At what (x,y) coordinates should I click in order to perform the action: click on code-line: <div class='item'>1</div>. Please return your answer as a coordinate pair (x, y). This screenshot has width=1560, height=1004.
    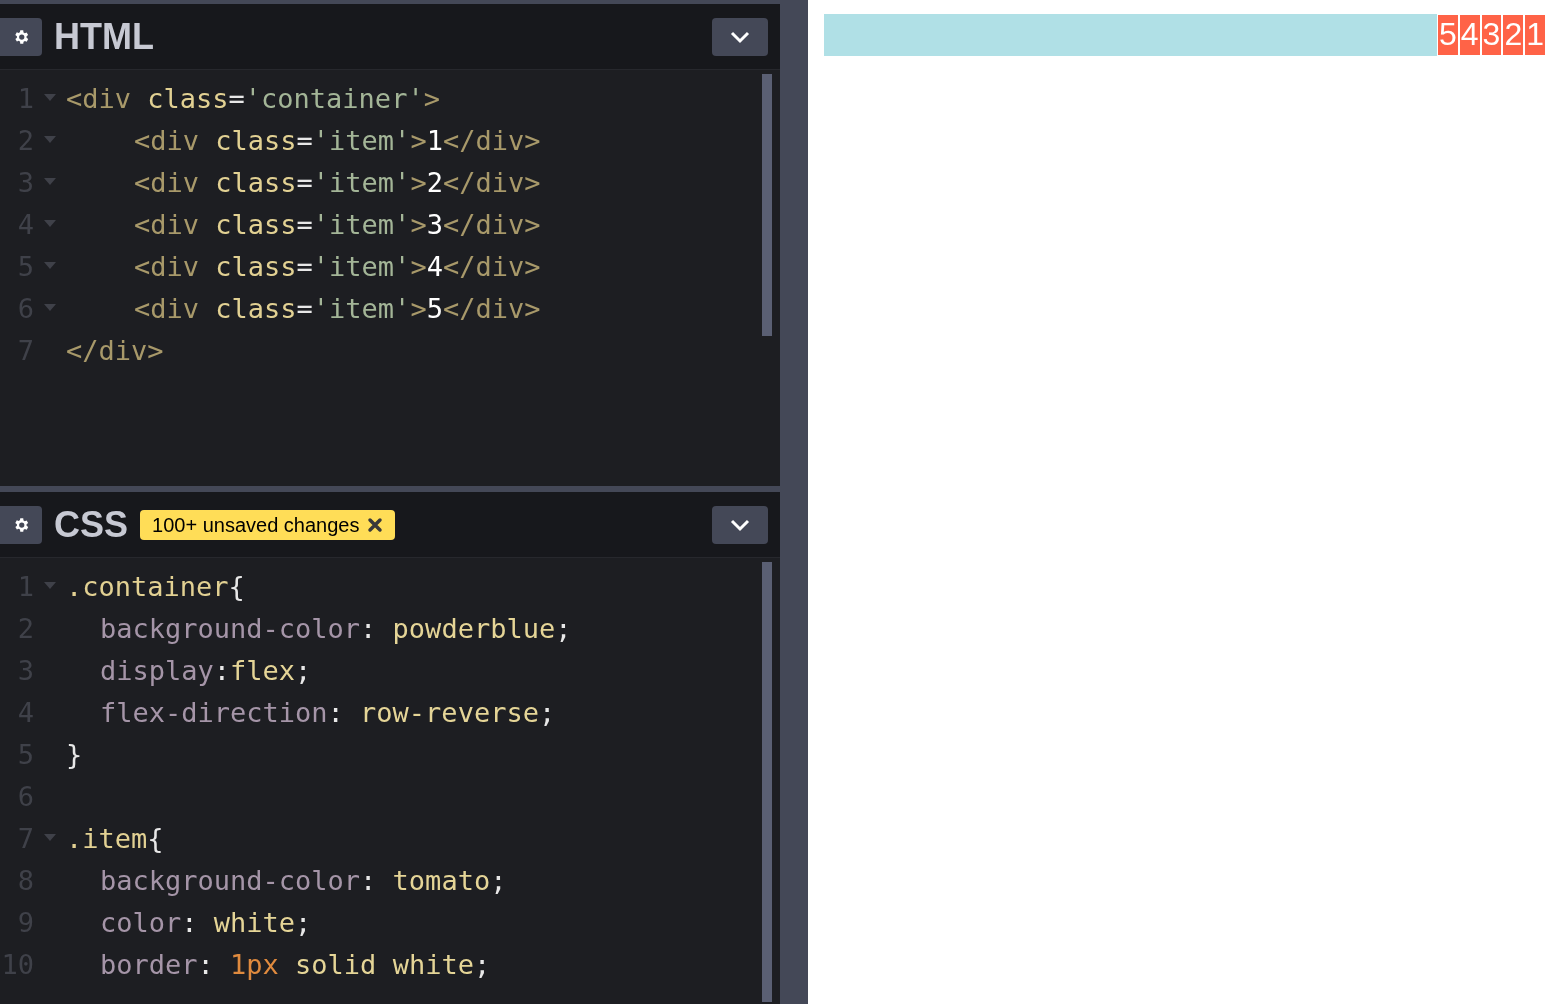
    Looking at the image, I should click on (337, 140).